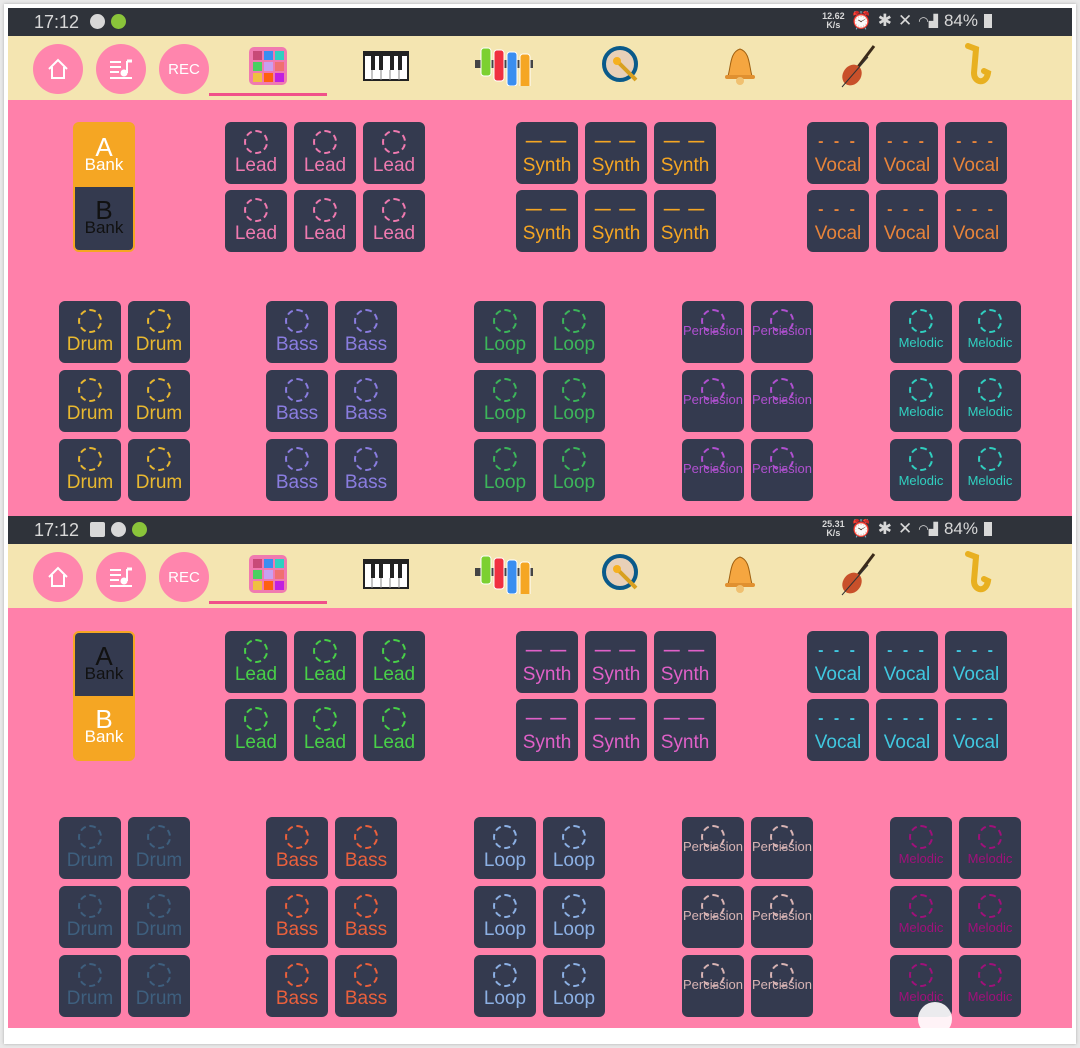 Image resolution: width=1080 pixels, height=1048 pixels. What do you see at coordinates (1053, 576) in the screenshot?
I see `tab-maracas` at bounding box center [1053, 576].